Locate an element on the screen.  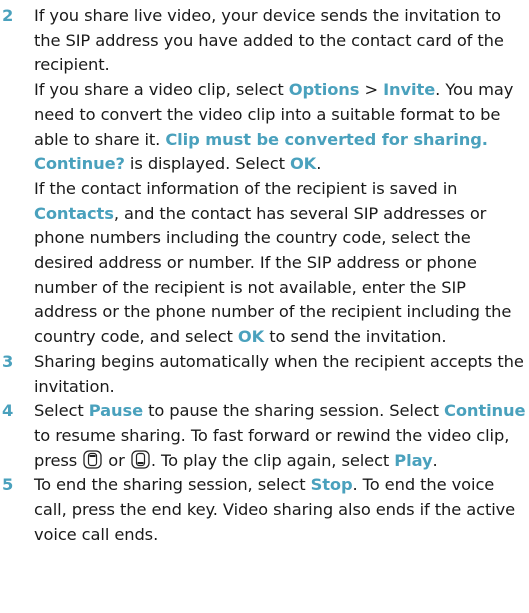
scroll-down-key-icon is located at coordinates (140, 459).